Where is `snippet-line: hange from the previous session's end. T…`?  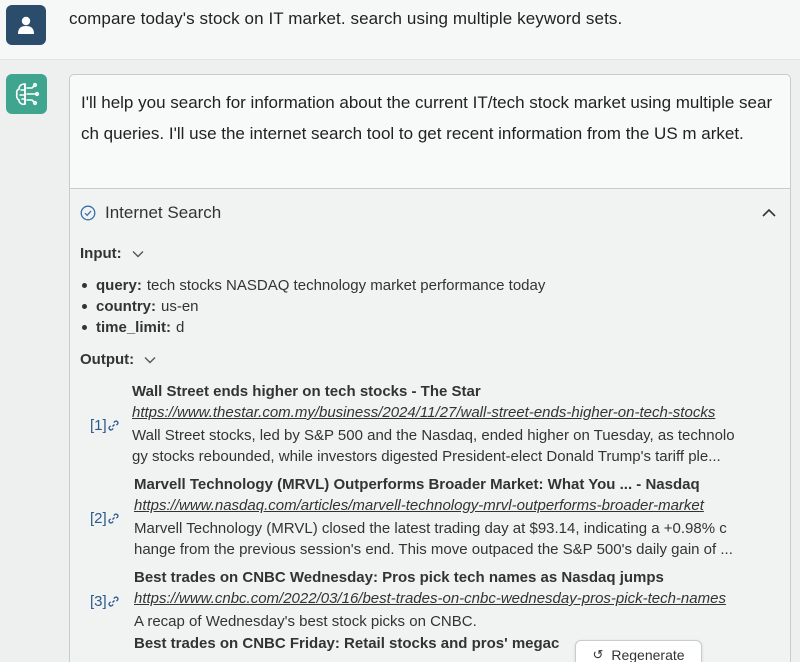 snippet-line: hange from the previous session's end. T… is located at coordinates (433, 549).